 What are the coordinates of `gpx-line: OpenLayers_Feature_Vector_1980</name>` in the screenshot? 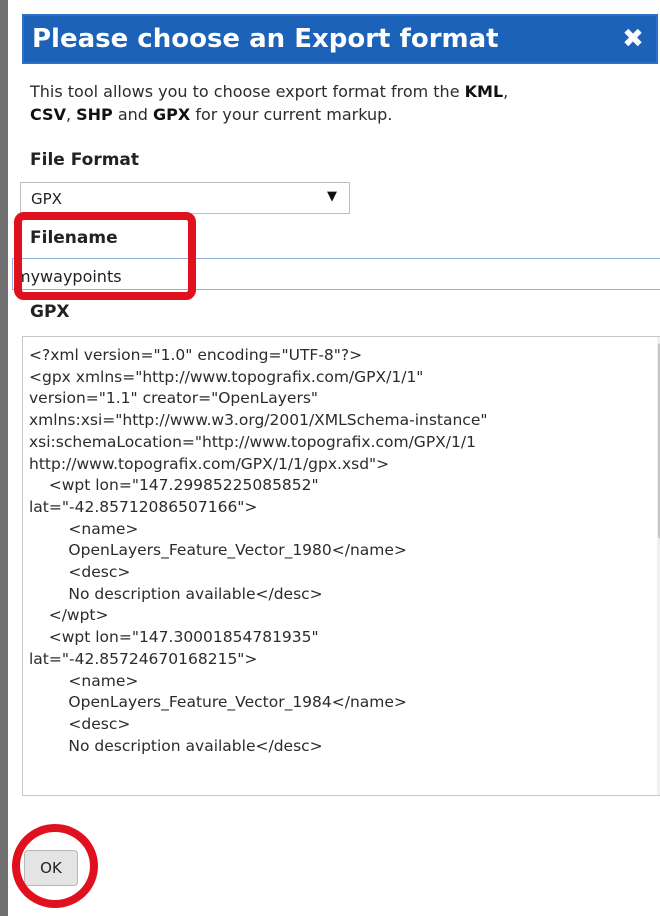 It's located at (218, 550).